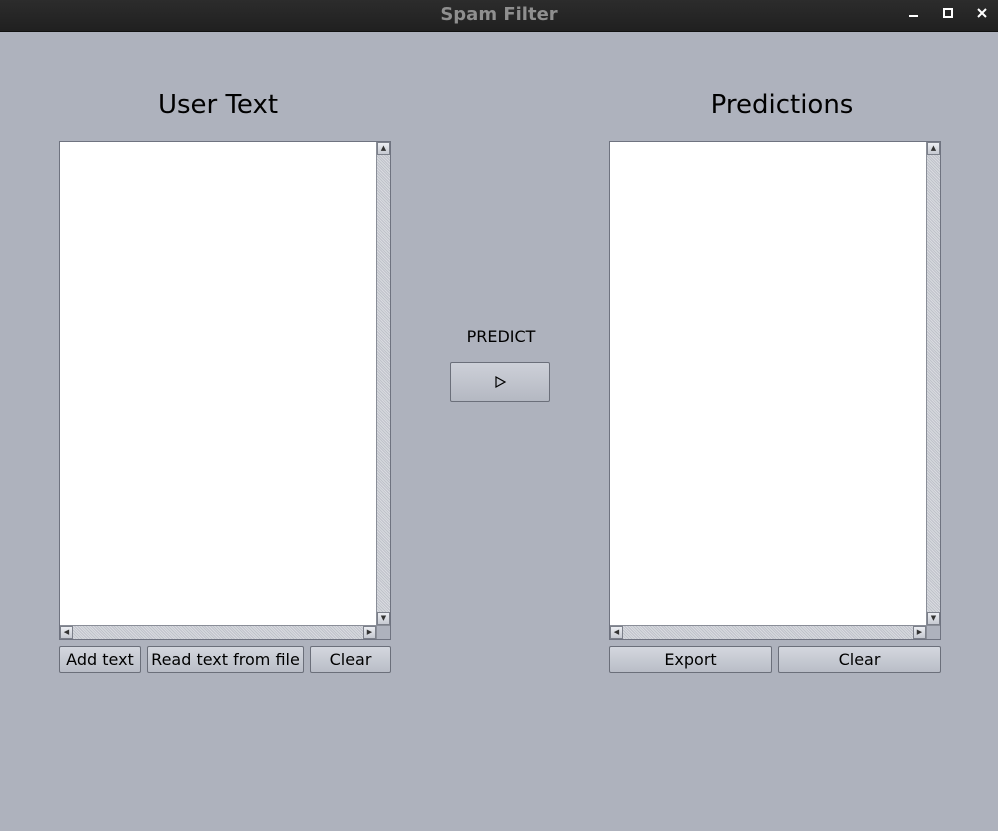 This screenshot has height=831, width=998. I want to click on read-text-from-file-button: Read text from file, so click(225, 659).